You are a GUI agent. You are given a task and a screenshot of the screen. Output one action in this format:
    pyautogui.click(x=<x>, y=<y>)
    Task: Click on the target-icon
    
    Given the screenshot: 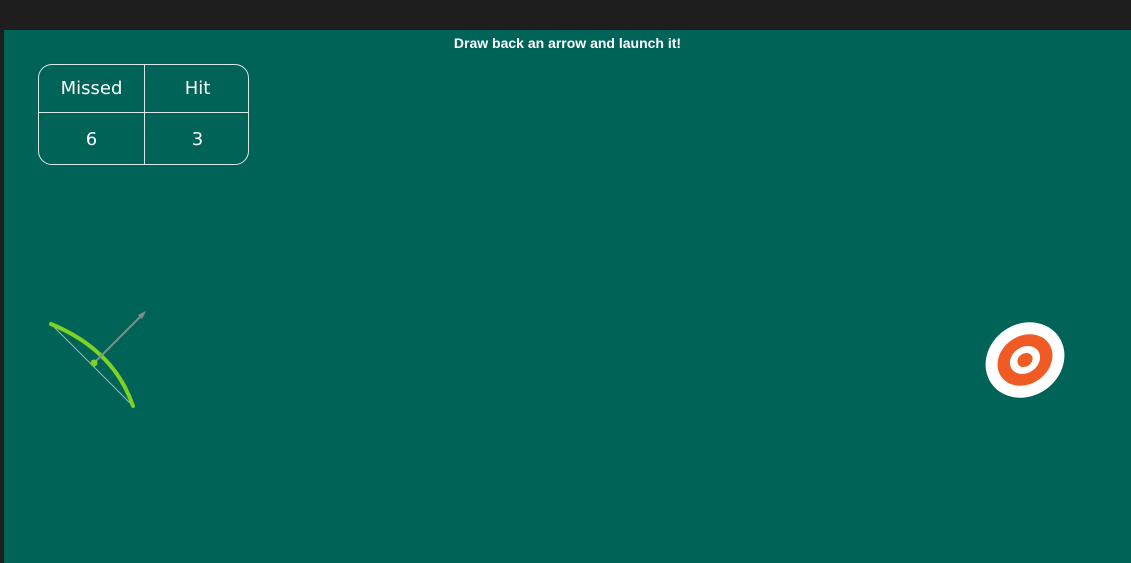 What is the action you would take?
    pyautogui.click(x=1025, y=360)
    